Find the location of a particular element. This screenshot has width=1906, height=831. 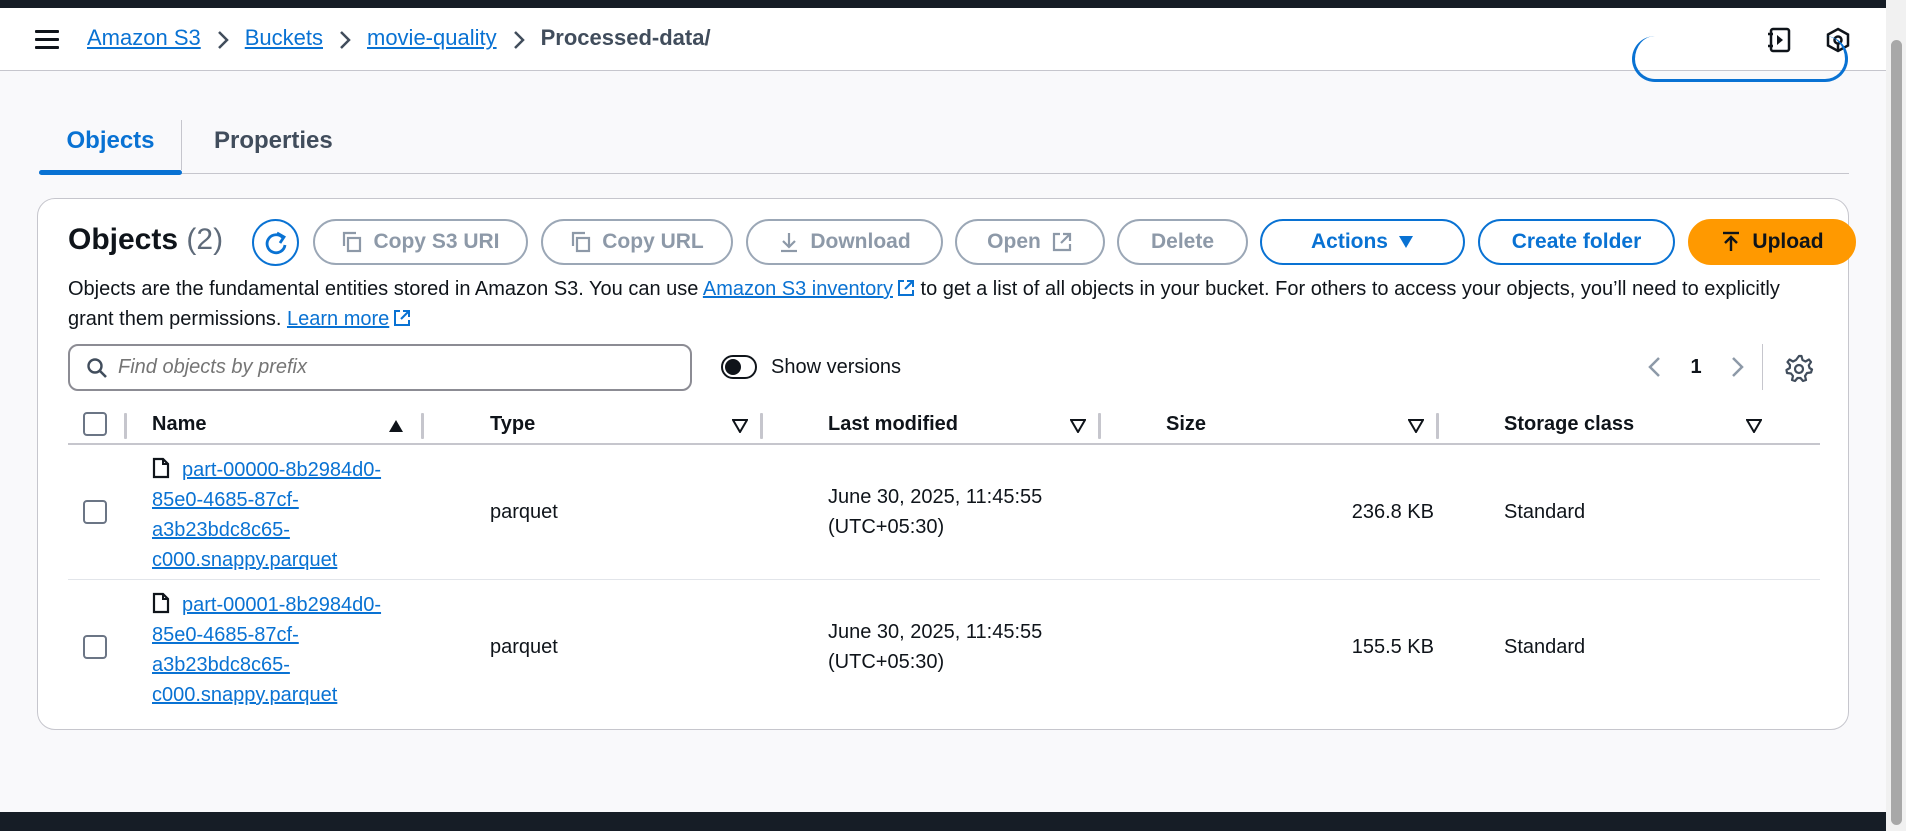

current-page-number: 1 is located at coordinates (1696, 367).